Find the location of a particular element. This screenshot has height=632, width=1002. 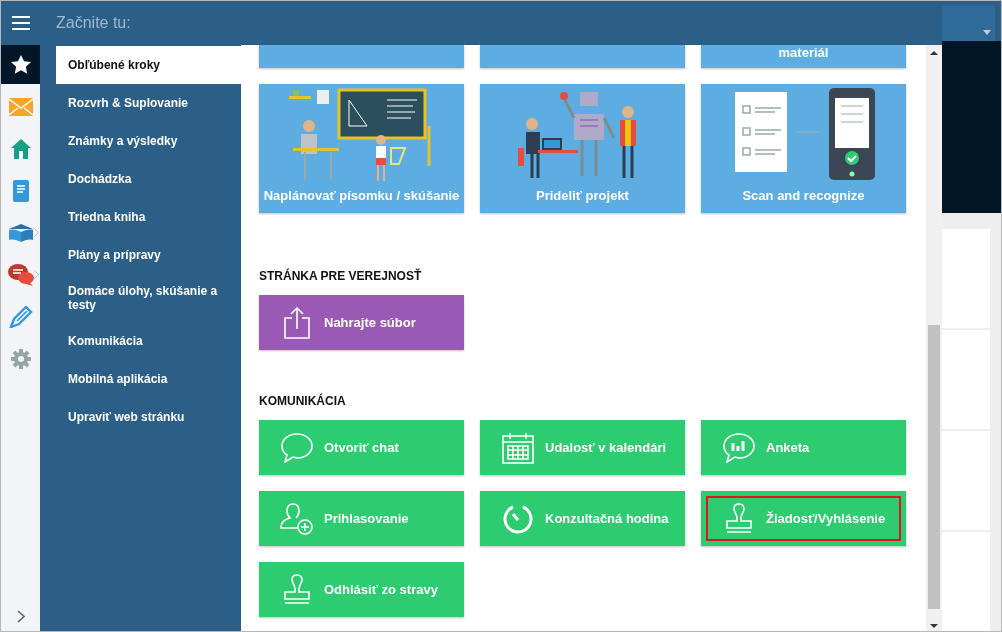

section-heading: STRÁNKA PRE VEREJNOSŤ is located at coordinates (341, 277).